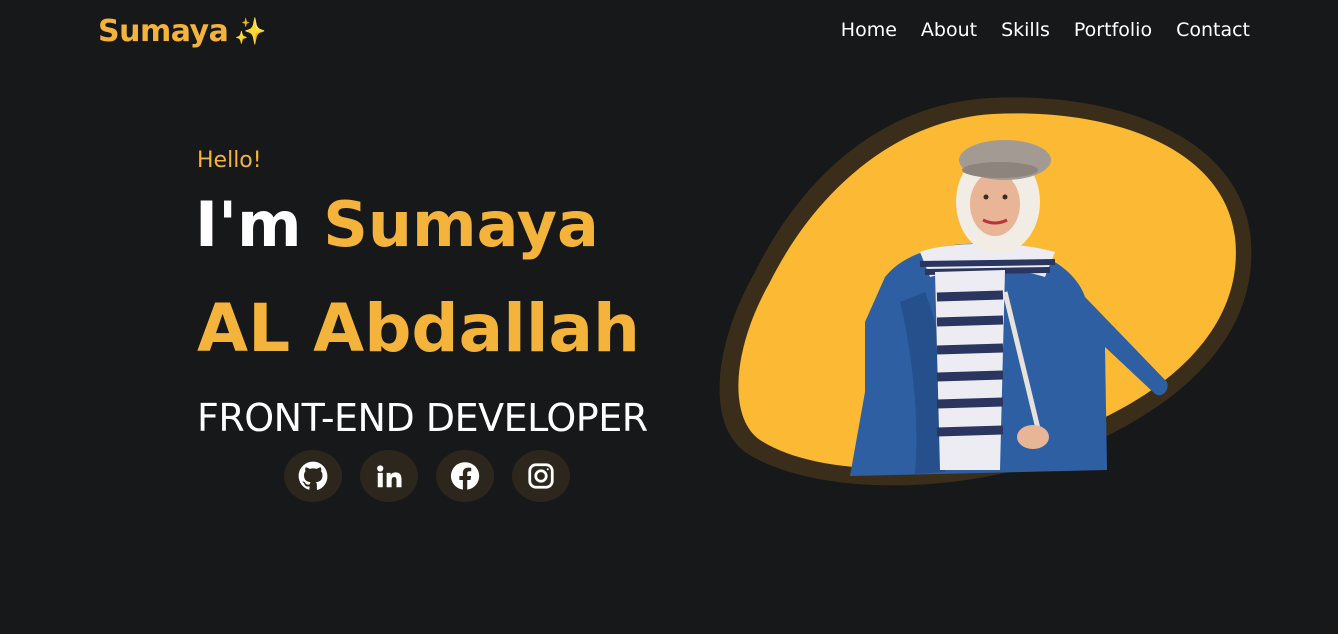 This screenshot has height=634, width=1338. What do you see at coordinates (418, 328) in the screenshot?
I see `last-name: AL Abdallah` at bounding box center [418, 328].